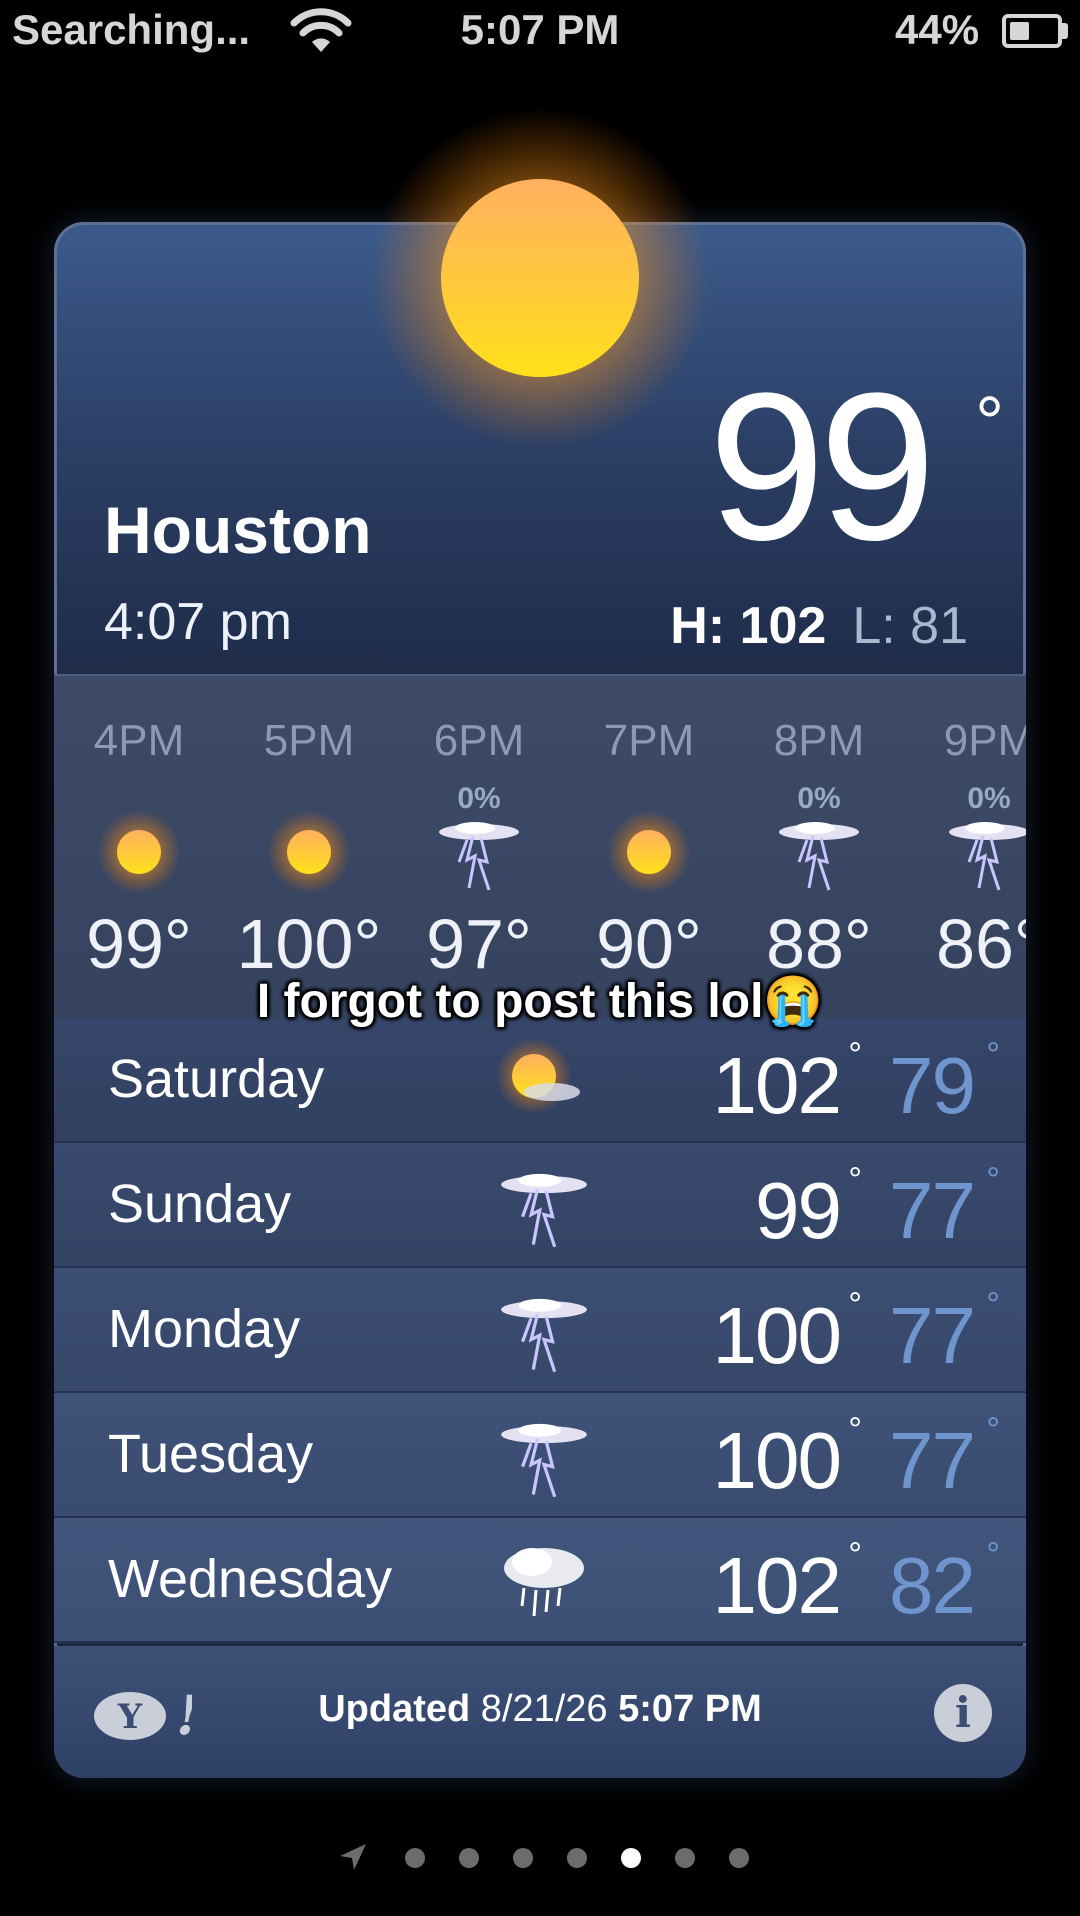  Describe the element at coordinates (748, 626) in the screenshot. I see `high-temp: H: 102` at that location.